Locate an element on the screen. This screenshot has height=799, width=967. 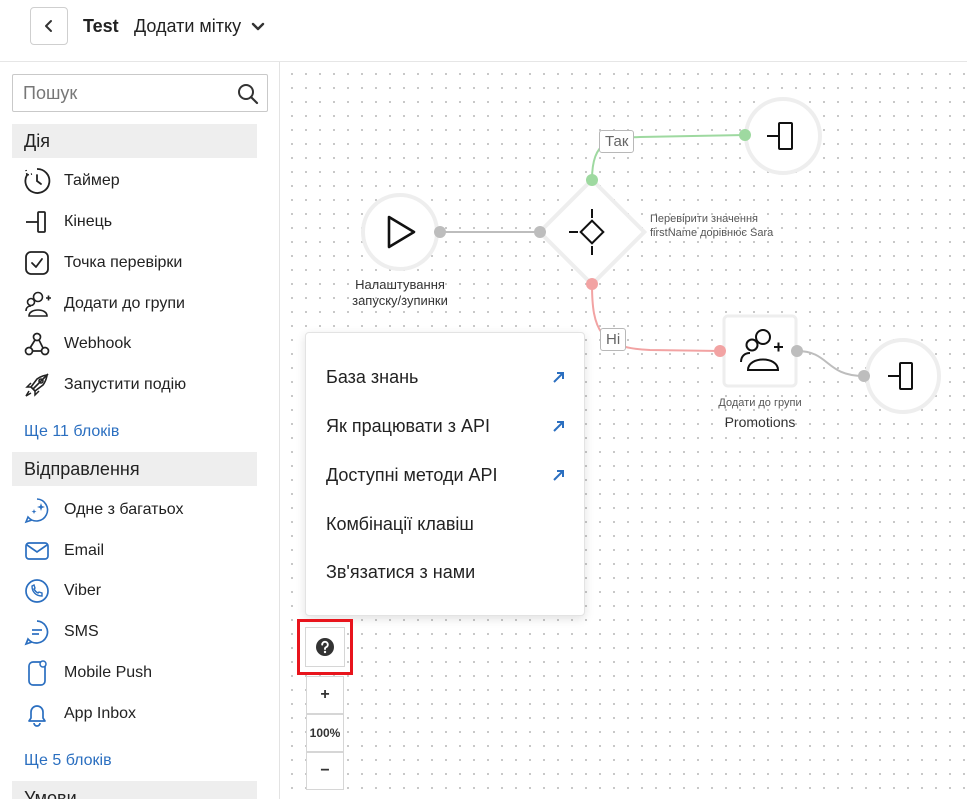
add-group-node is located at coordinates (758, 351).